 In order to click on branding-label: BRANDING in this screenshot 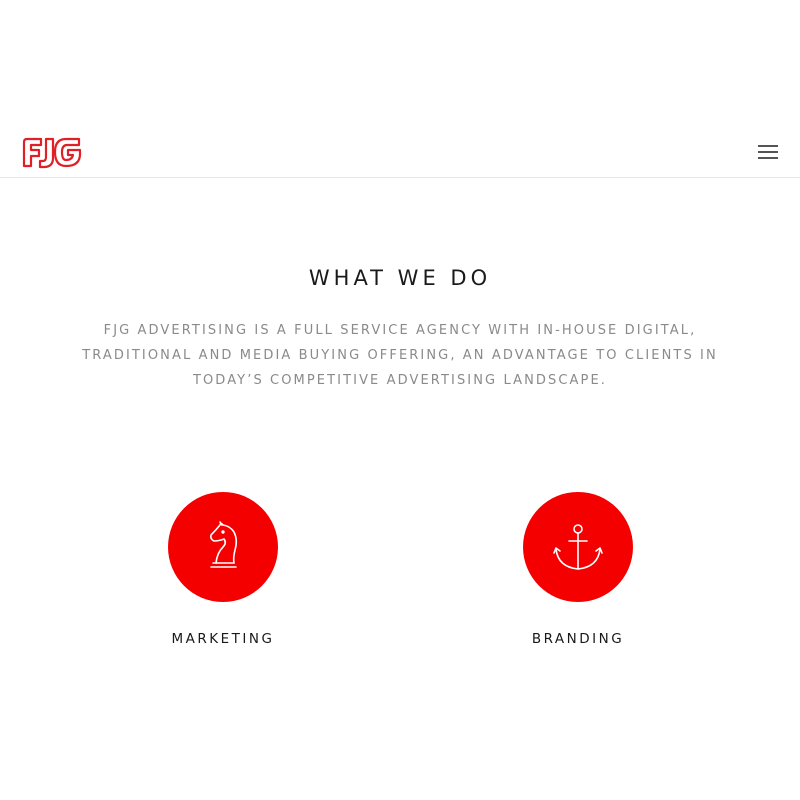, I will do `click(578, 639)`.